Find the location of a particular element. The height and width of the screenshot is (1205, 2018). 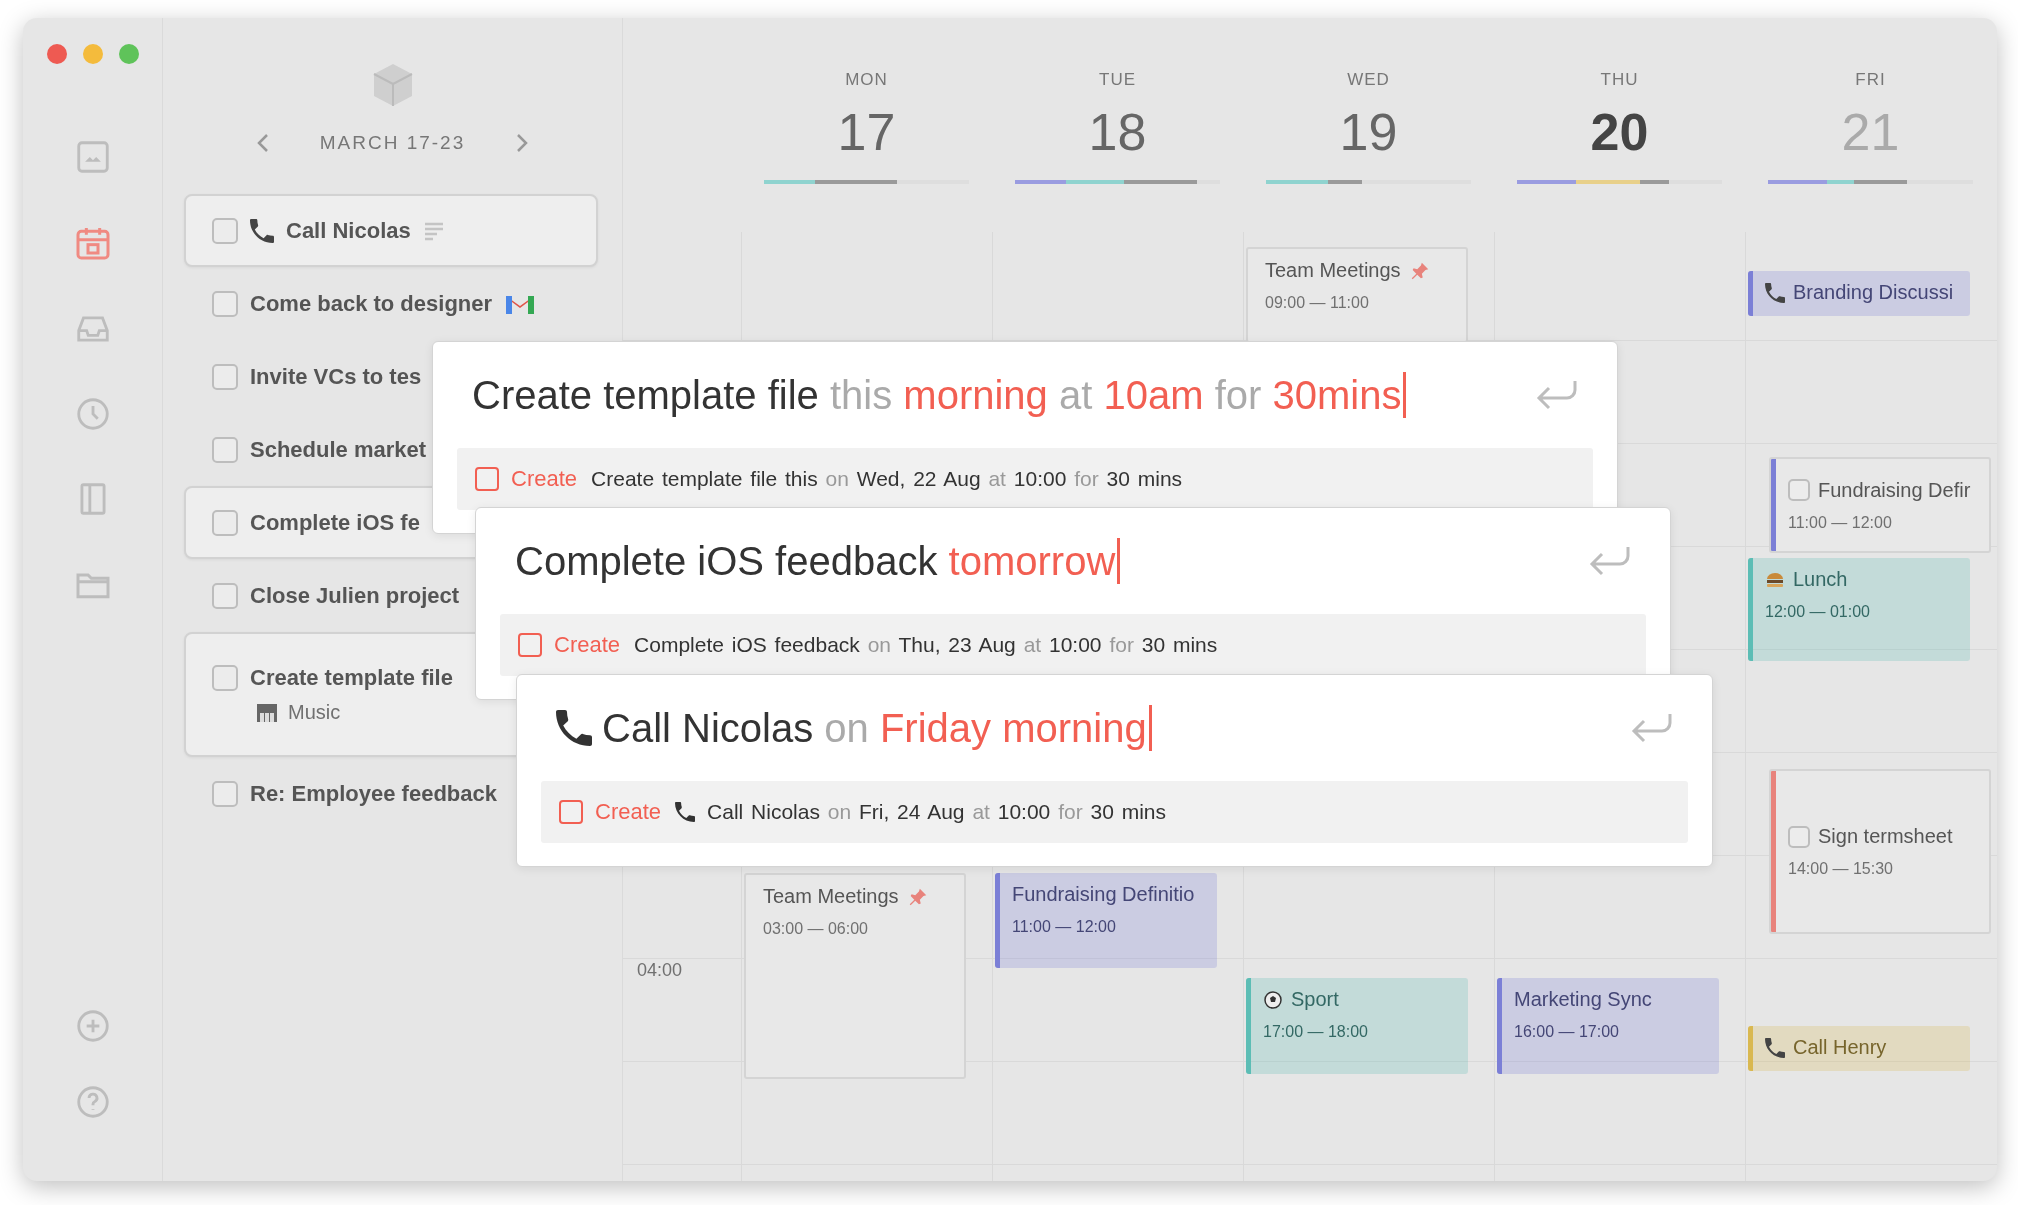

event-time: 12:00 — 01:00 is located at coordinates (1818, 612).